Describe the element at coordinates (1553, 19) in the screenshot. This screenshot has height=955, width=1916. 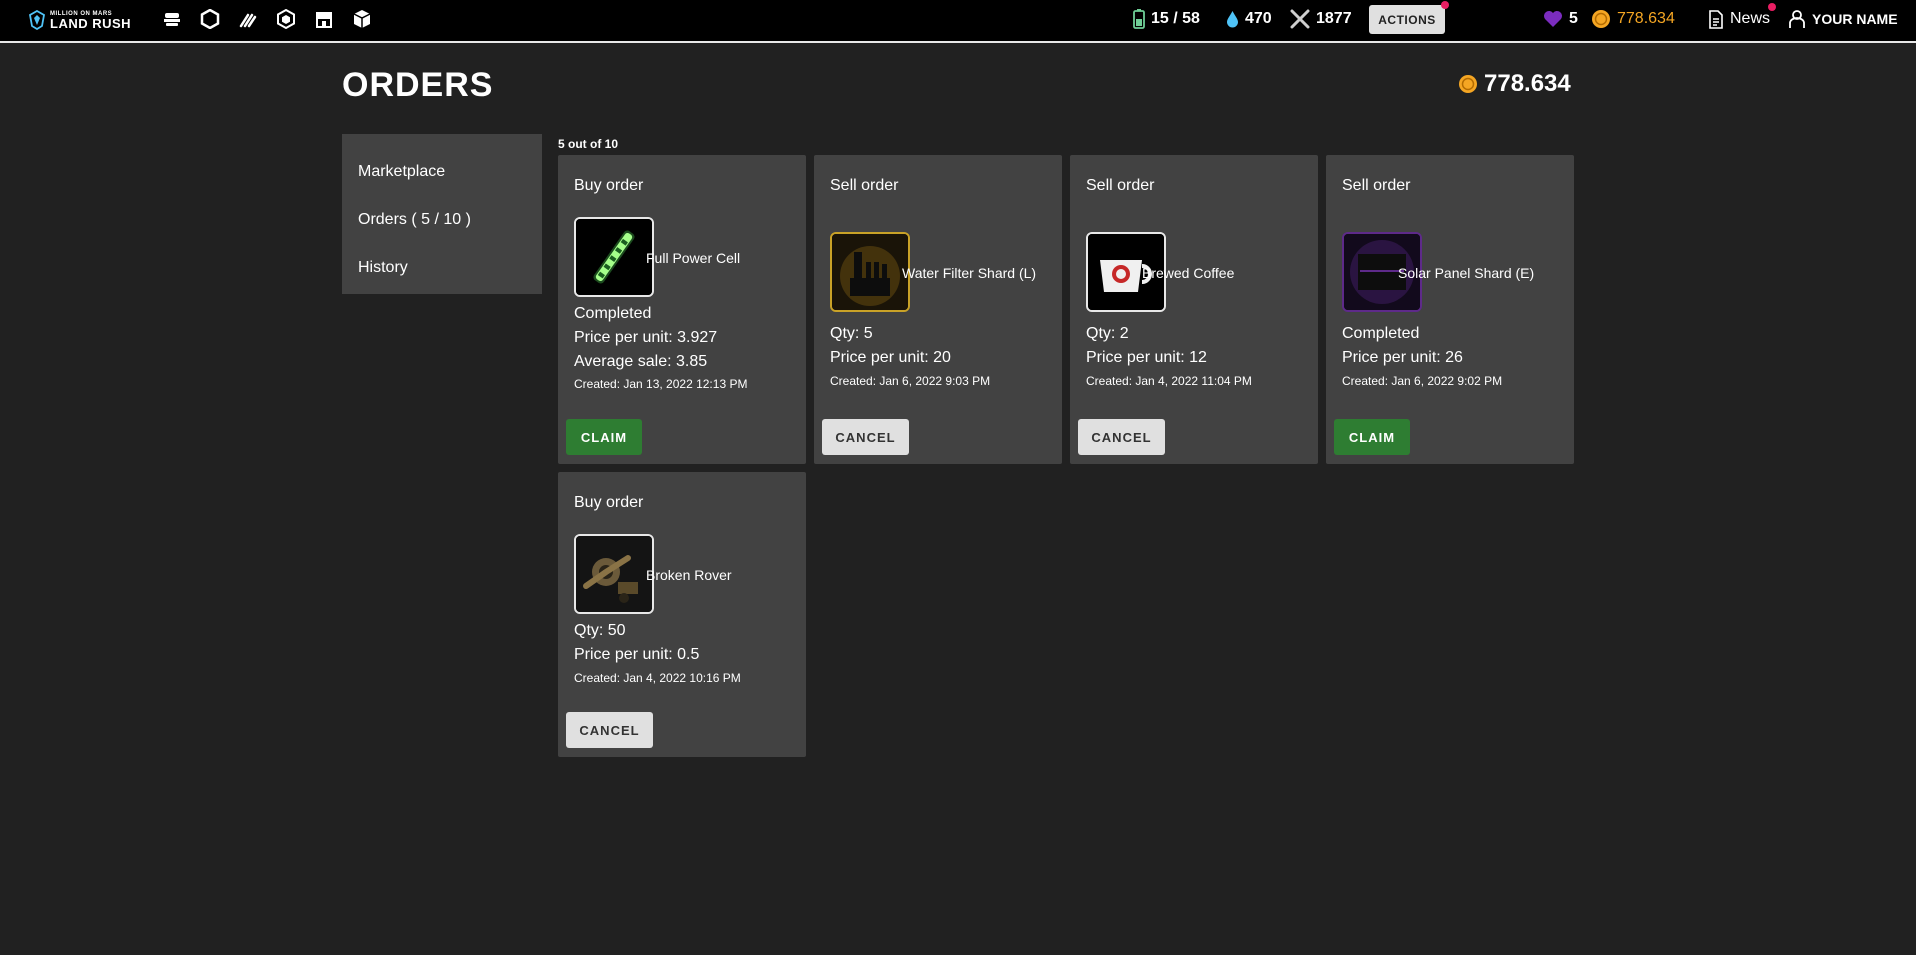
I see `heart-icon` at that location.